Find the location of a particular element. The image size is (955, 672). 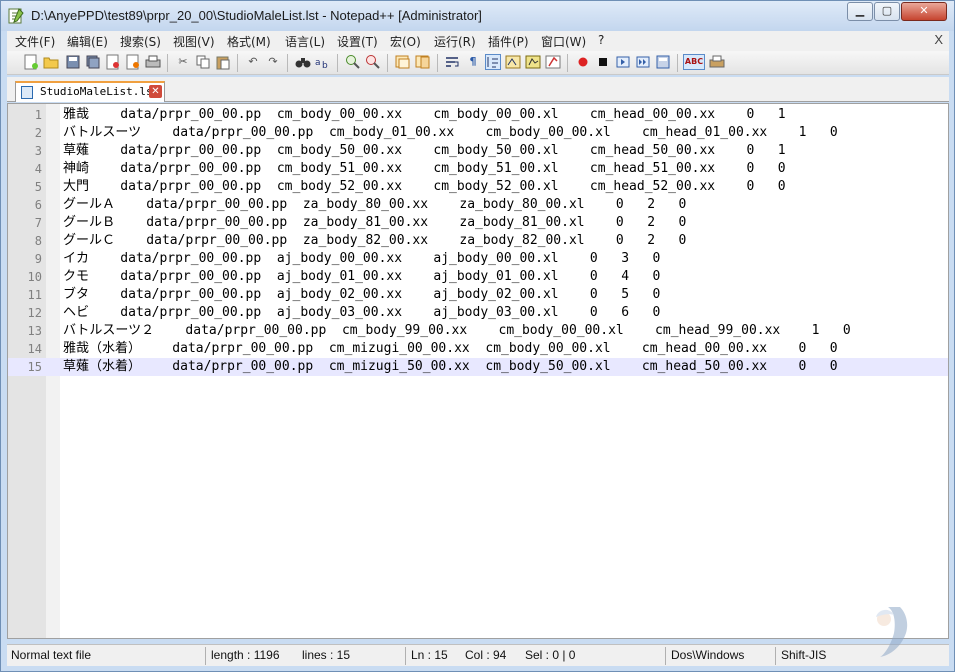

minimize-button: ▁ is located at coordinates (860, 11).